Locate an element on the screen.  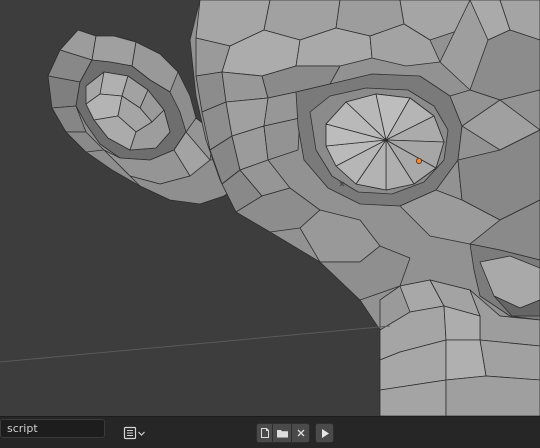
open-text-button is located at coordinates (282, 433).